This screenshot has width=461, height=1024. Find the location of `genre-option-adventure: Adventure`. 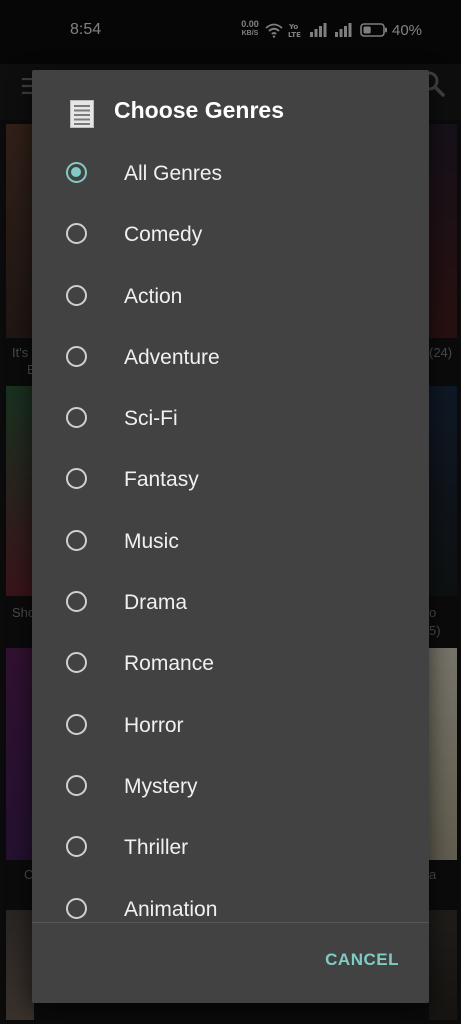

genre-option-adventure: Adventure is located at coordinates (230, 358).